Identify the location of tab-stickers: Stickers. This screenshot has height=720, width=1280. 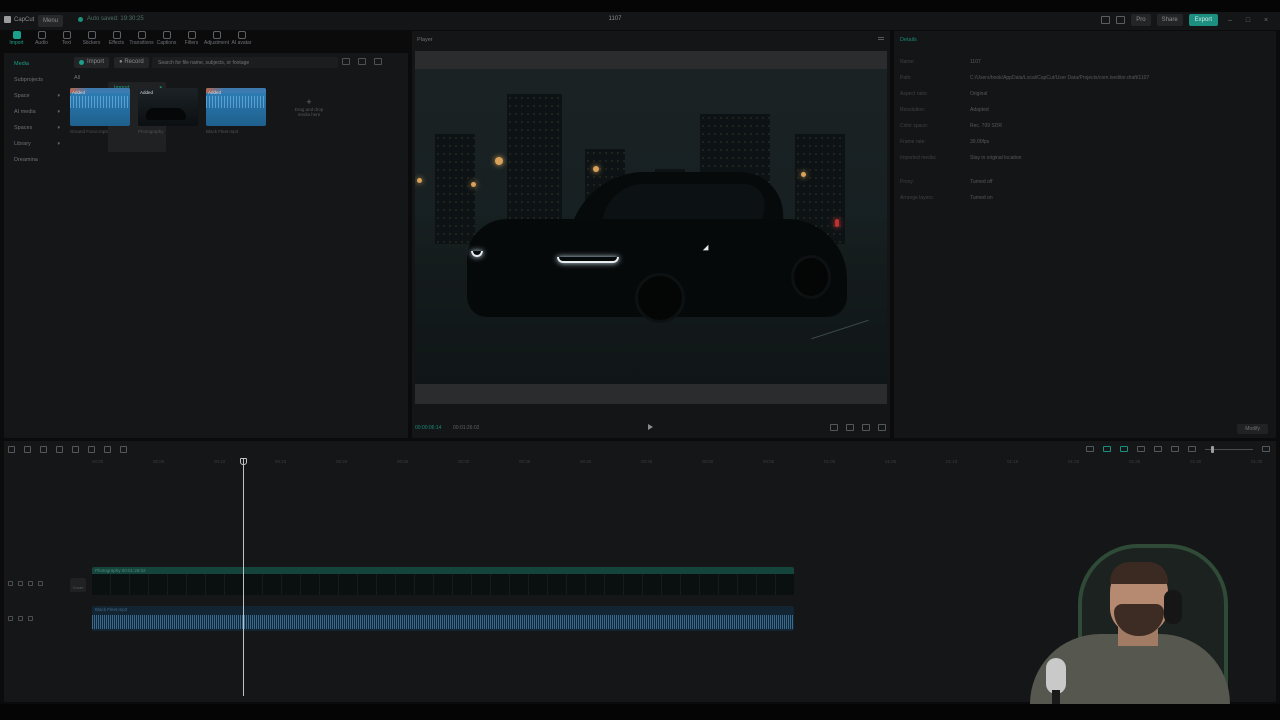
(91, 41).